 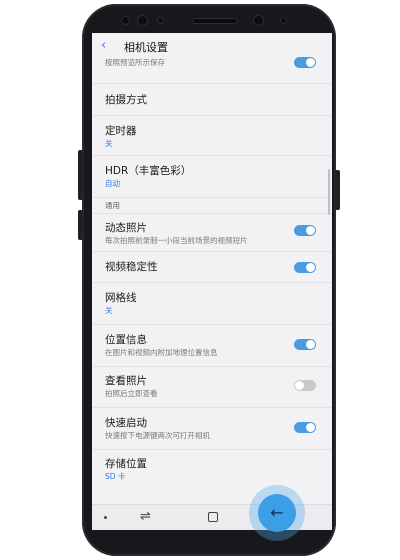 What do you see at coordinates (115, 476) in the screenshot?
I see `row-value: SD 卡` at bounding box center [115, 476].